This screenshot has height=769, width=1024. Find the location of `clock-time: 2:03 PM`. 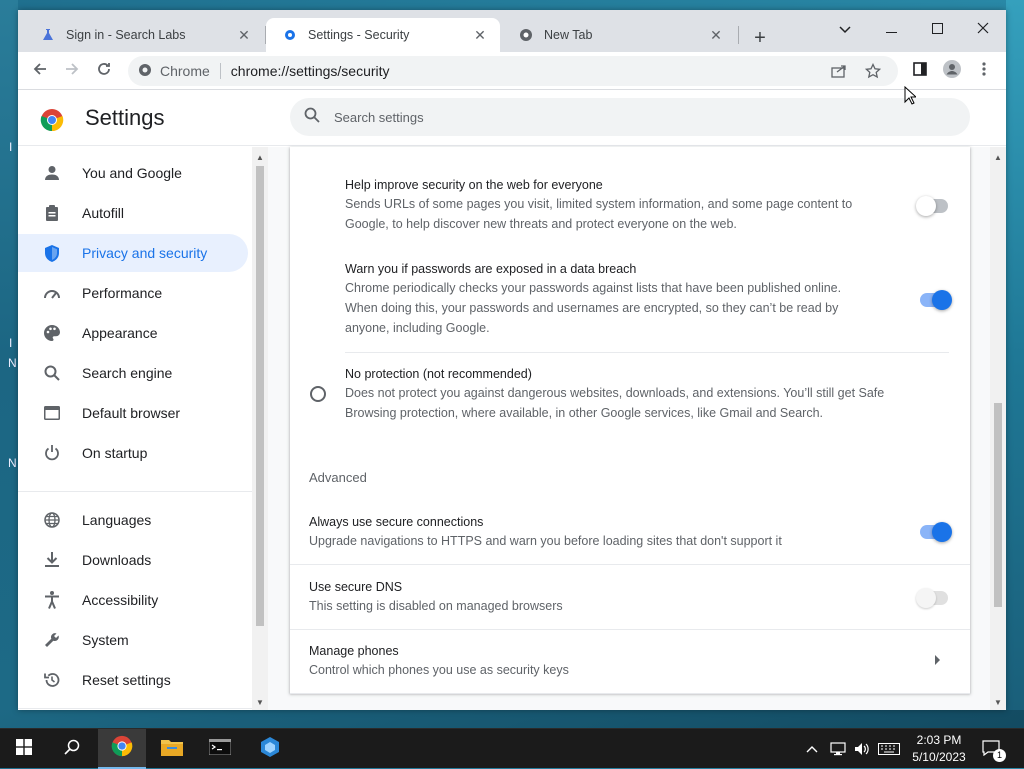

clock-time: 2:03 PM is located at coordinates (939, 740).